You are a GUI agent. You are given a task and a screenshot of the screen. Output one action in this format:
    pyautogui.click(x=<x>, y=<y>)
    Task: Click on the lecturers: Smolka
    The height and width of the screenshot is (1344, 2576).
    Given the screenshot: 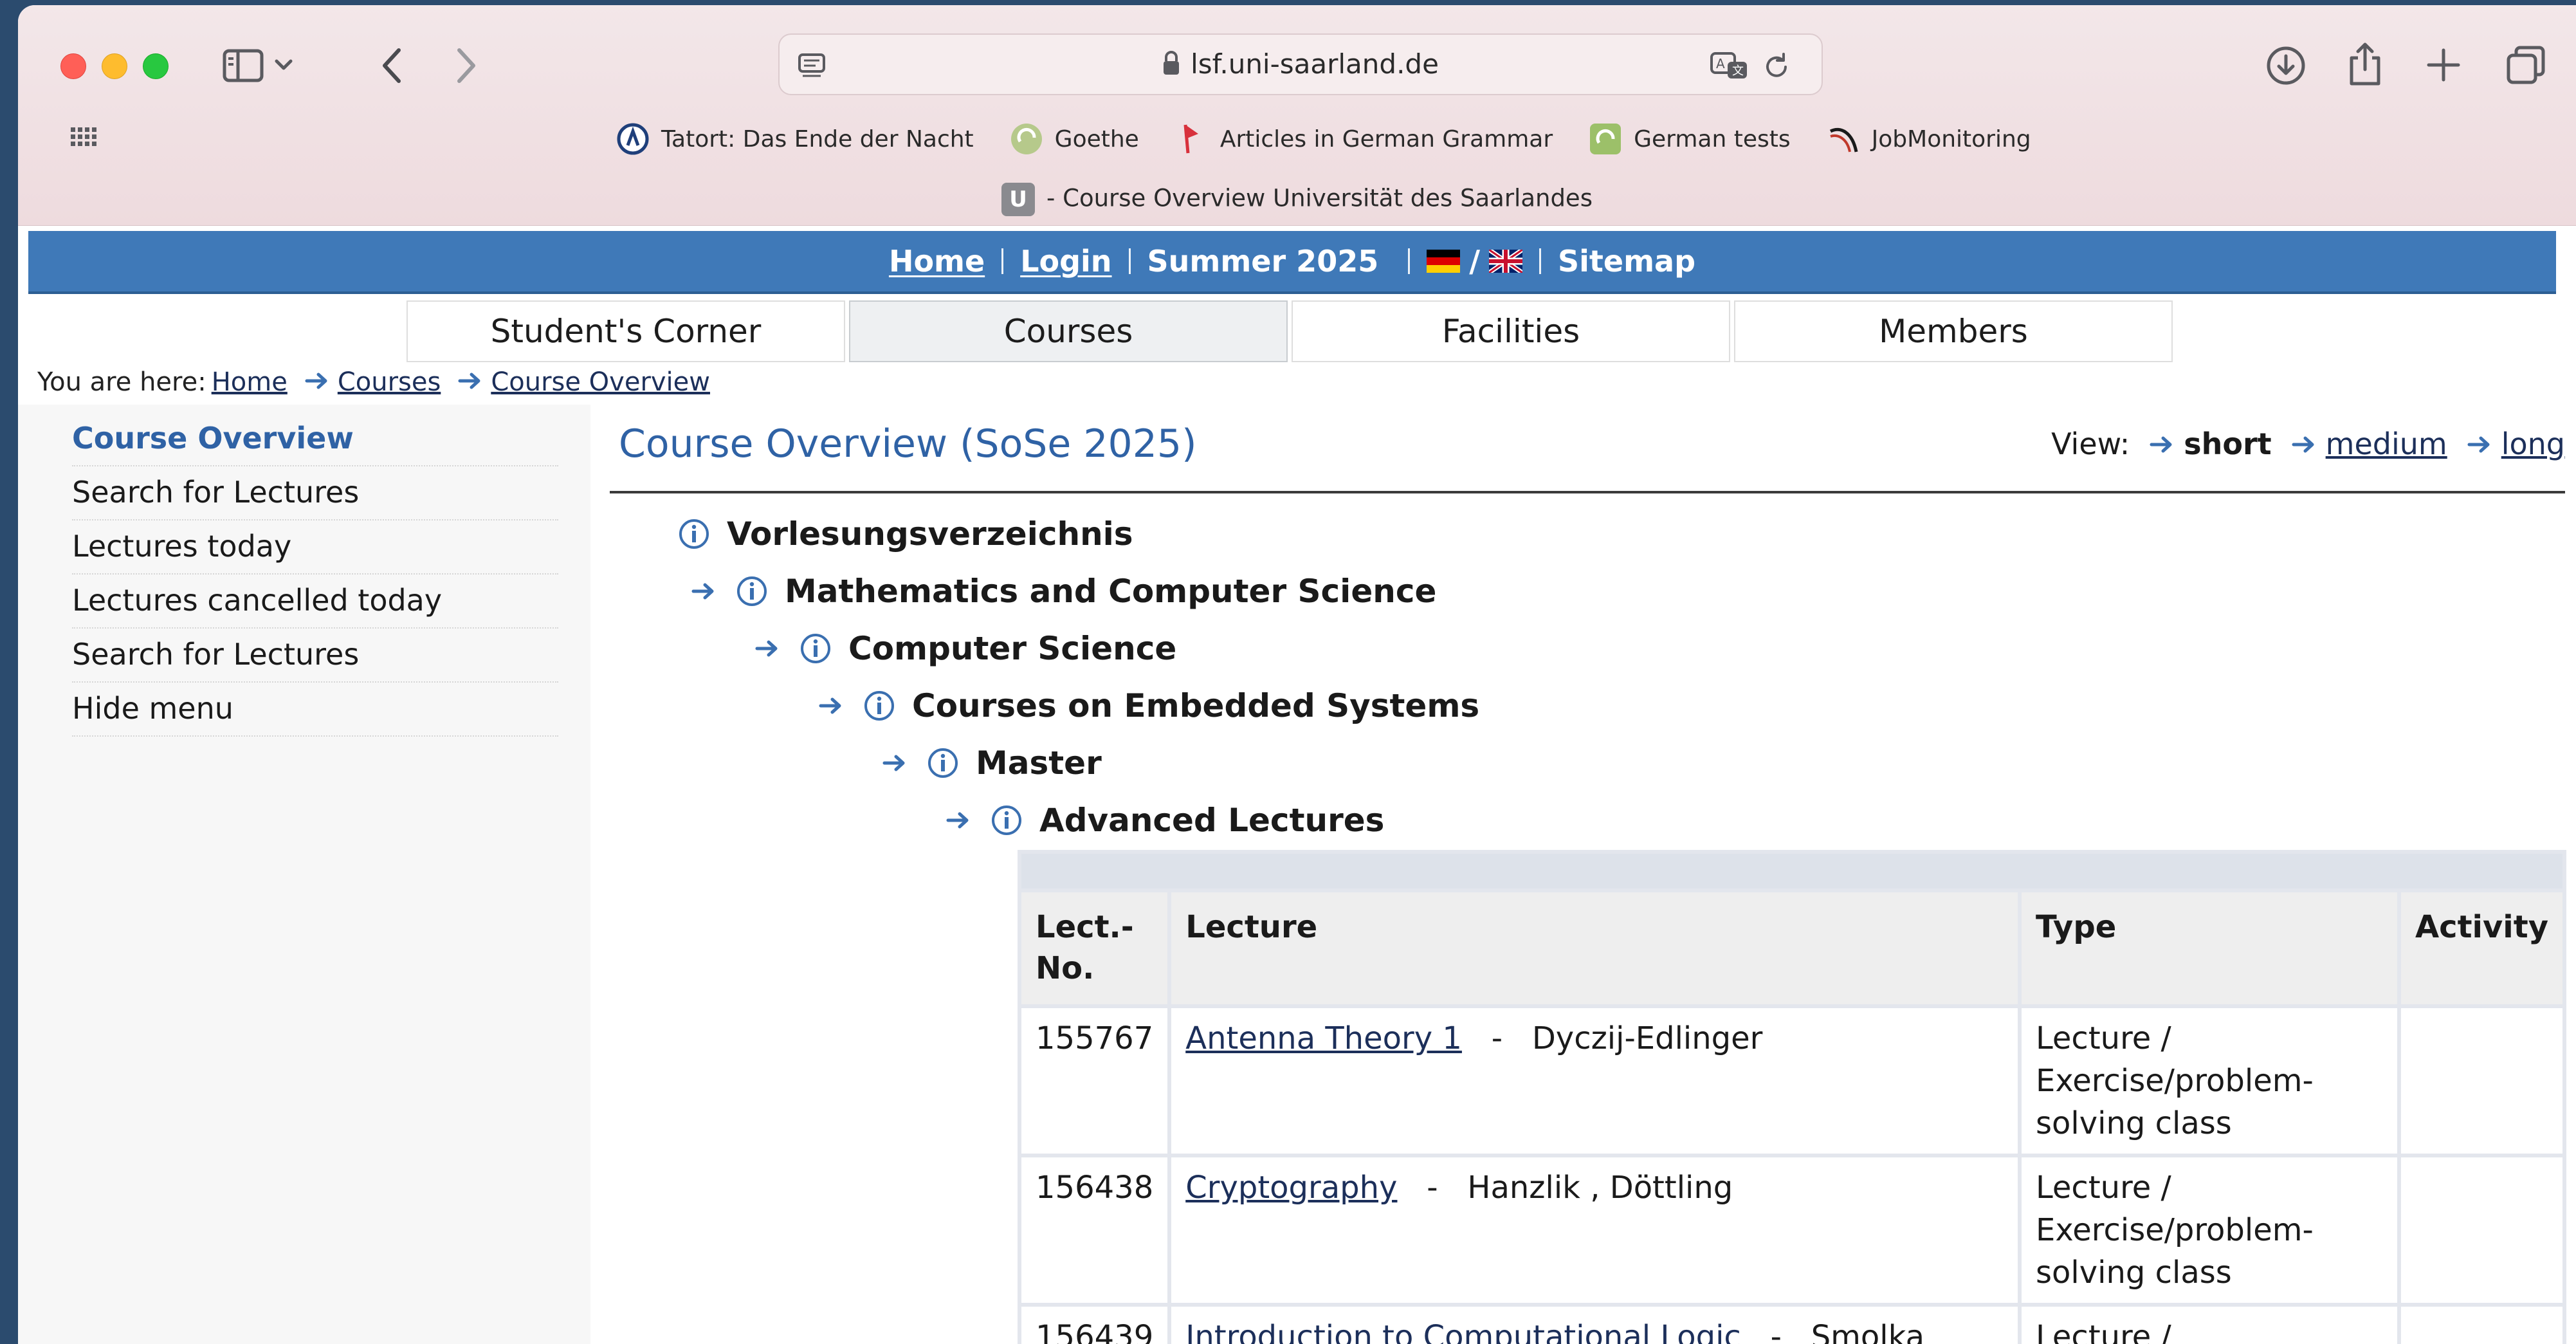 What is the action you would take?
    pyautogui.click(x=1867, y=1332)
    